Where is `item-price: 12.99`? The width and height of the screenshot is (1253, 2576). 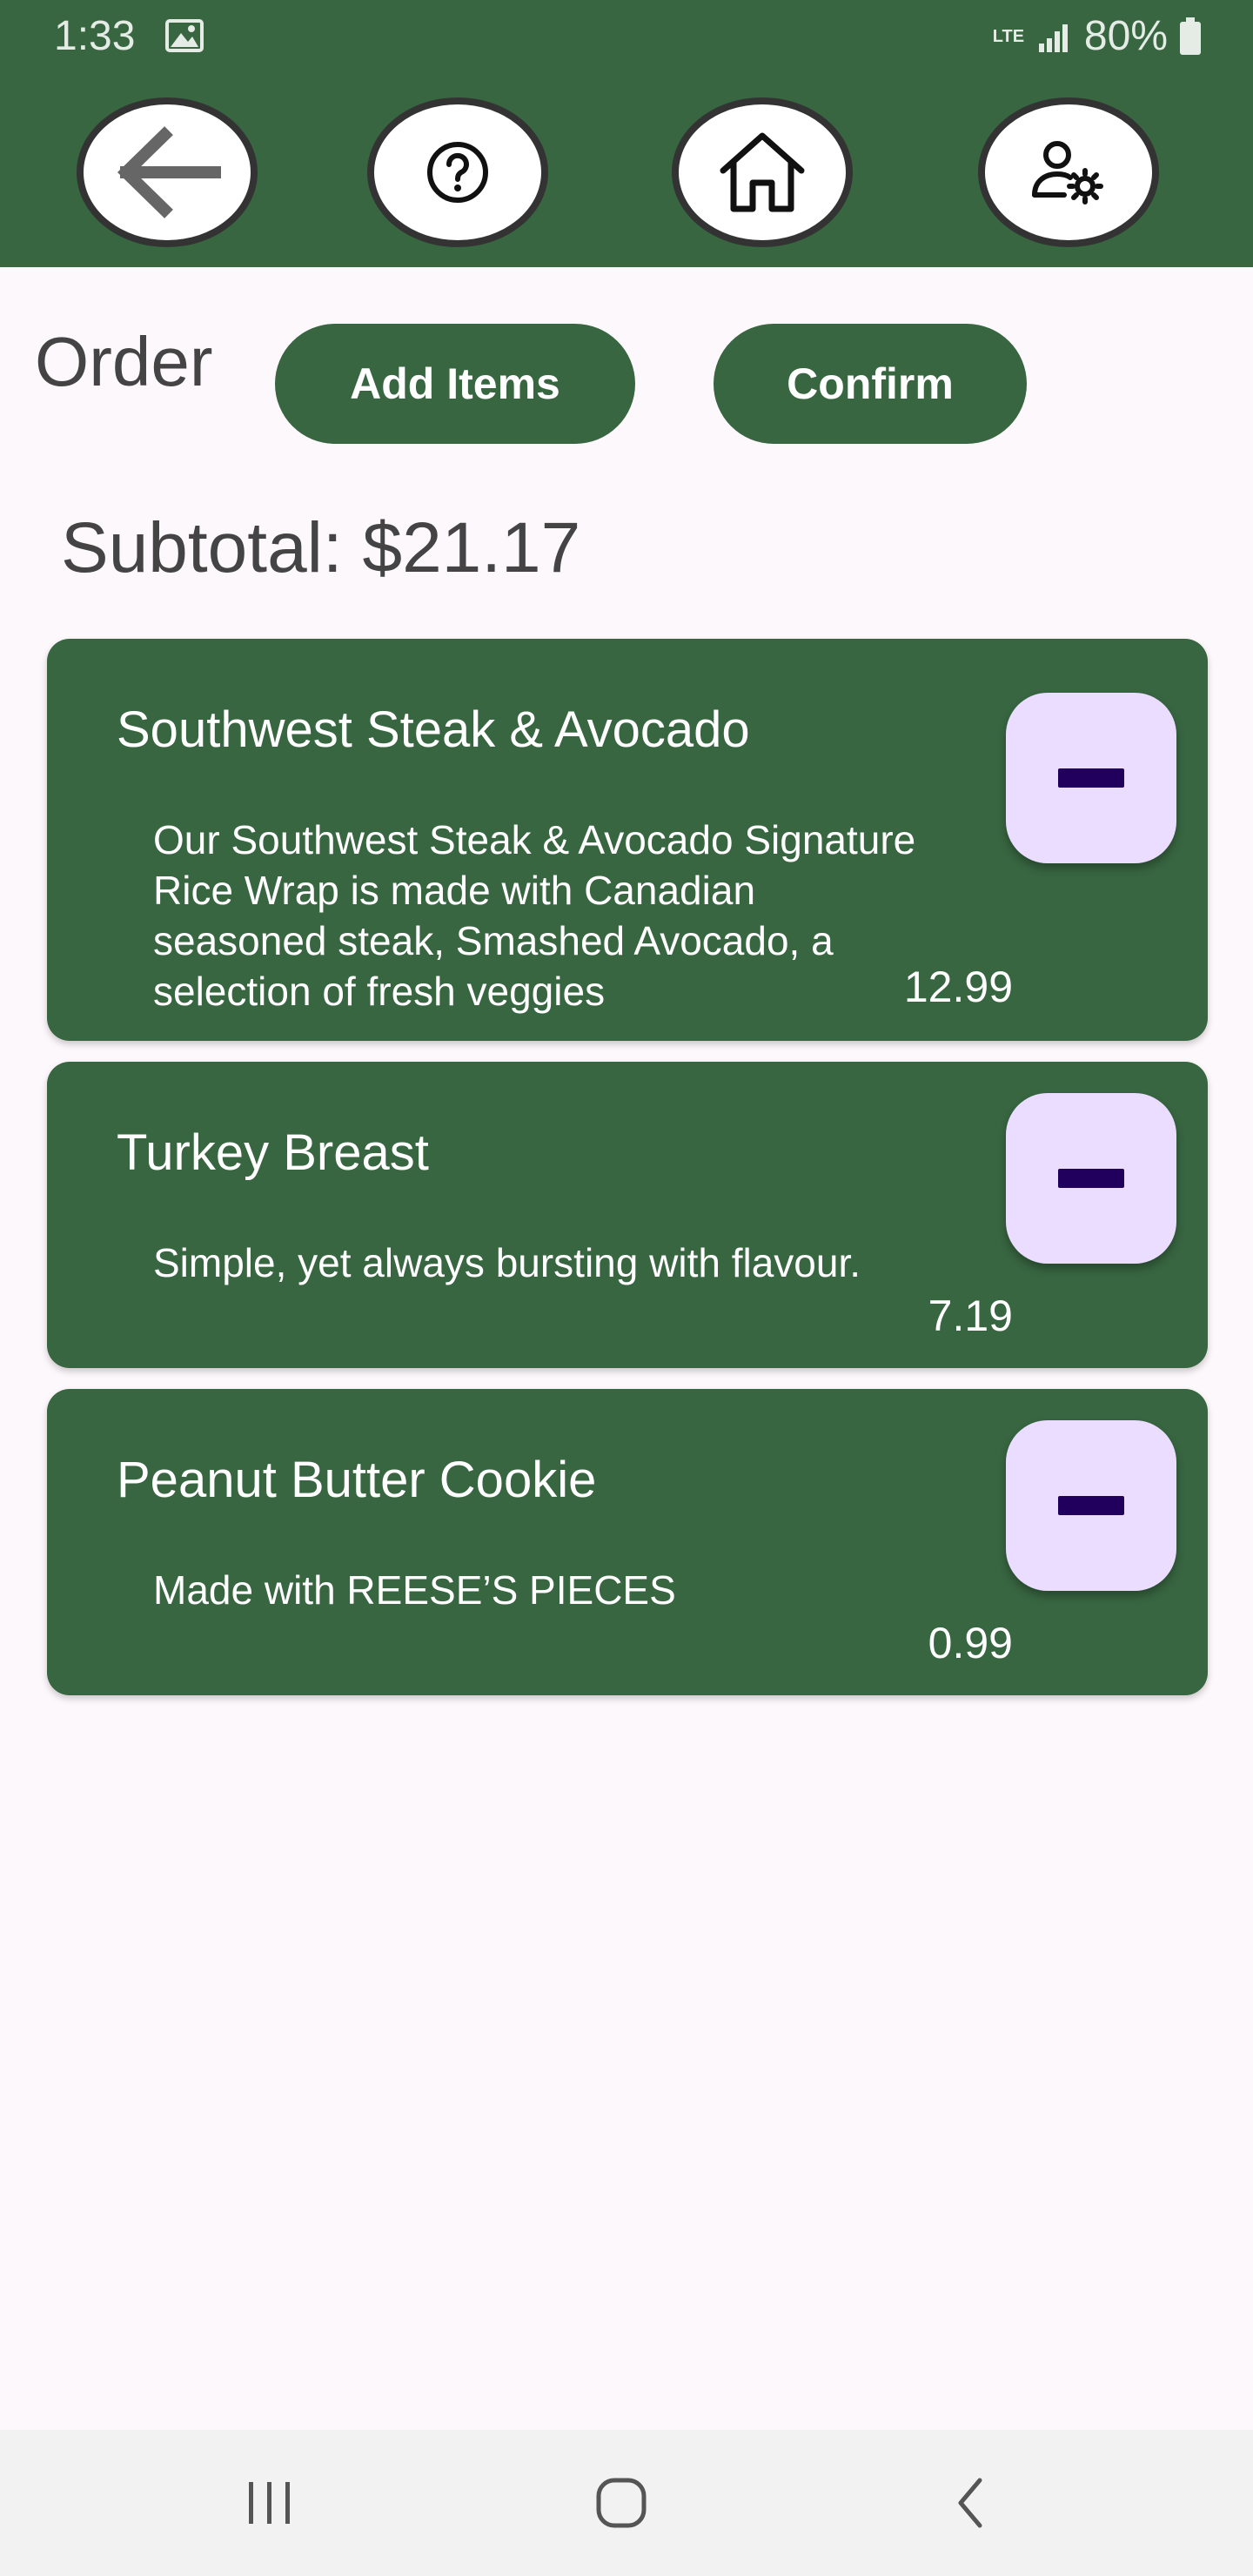
item-price: 12.99 is located at coordinates (958, 987).